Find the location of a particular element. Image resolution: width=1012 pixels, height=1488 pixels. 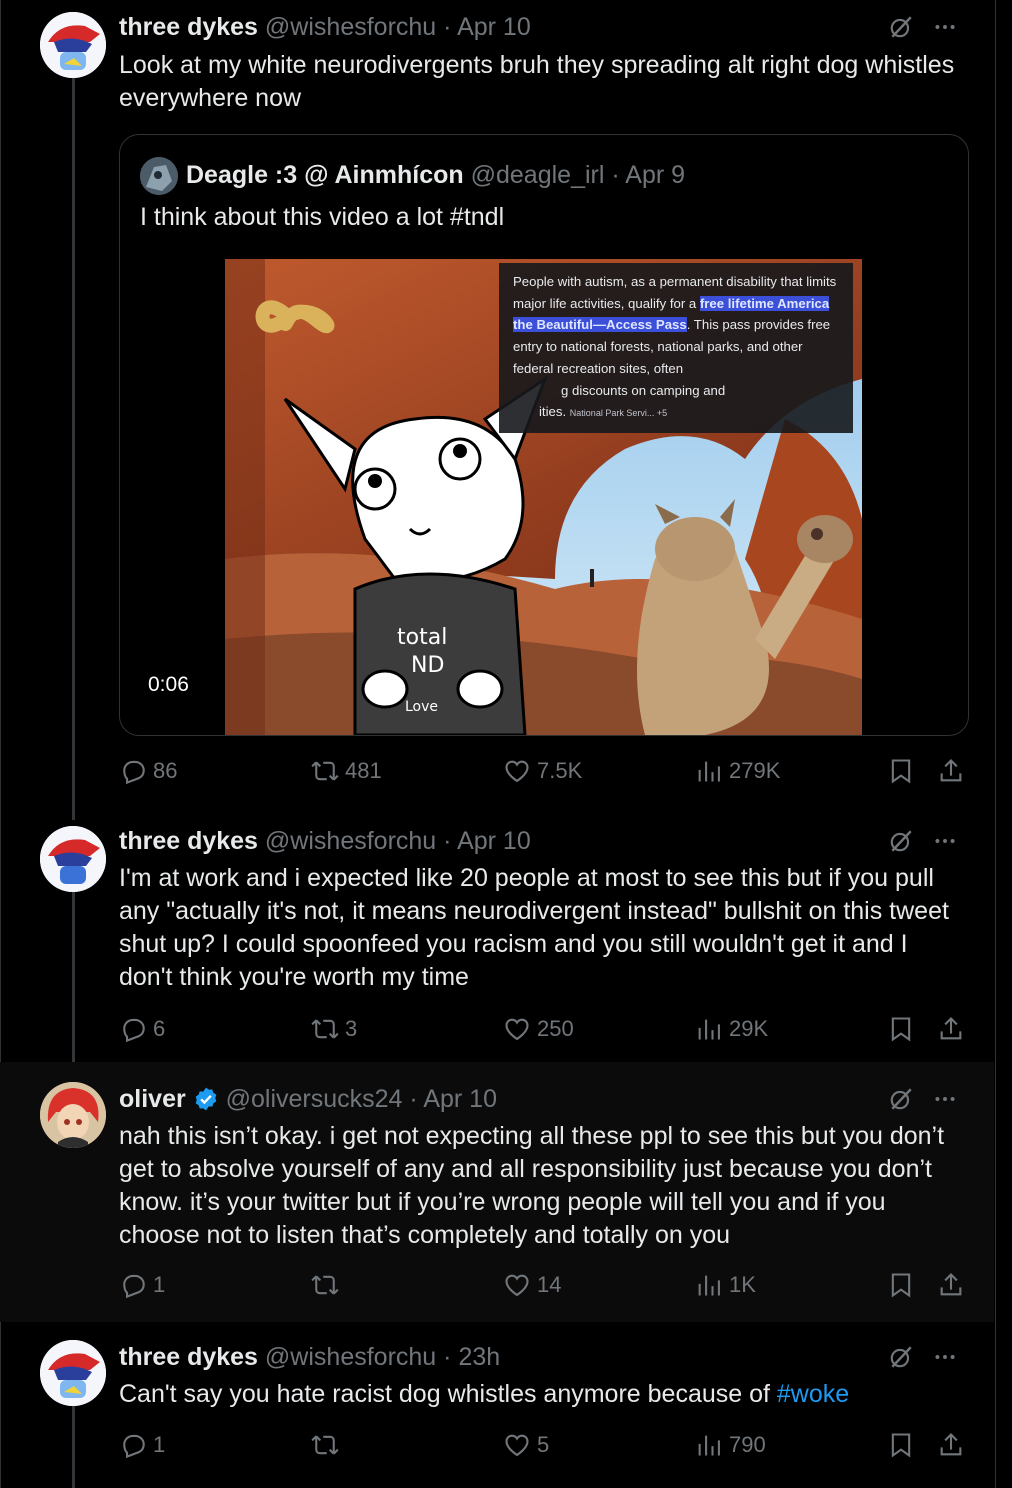

tweet-header: oliver @oliversucks24 · Apr 10 is located at coordinates (308, 1099).